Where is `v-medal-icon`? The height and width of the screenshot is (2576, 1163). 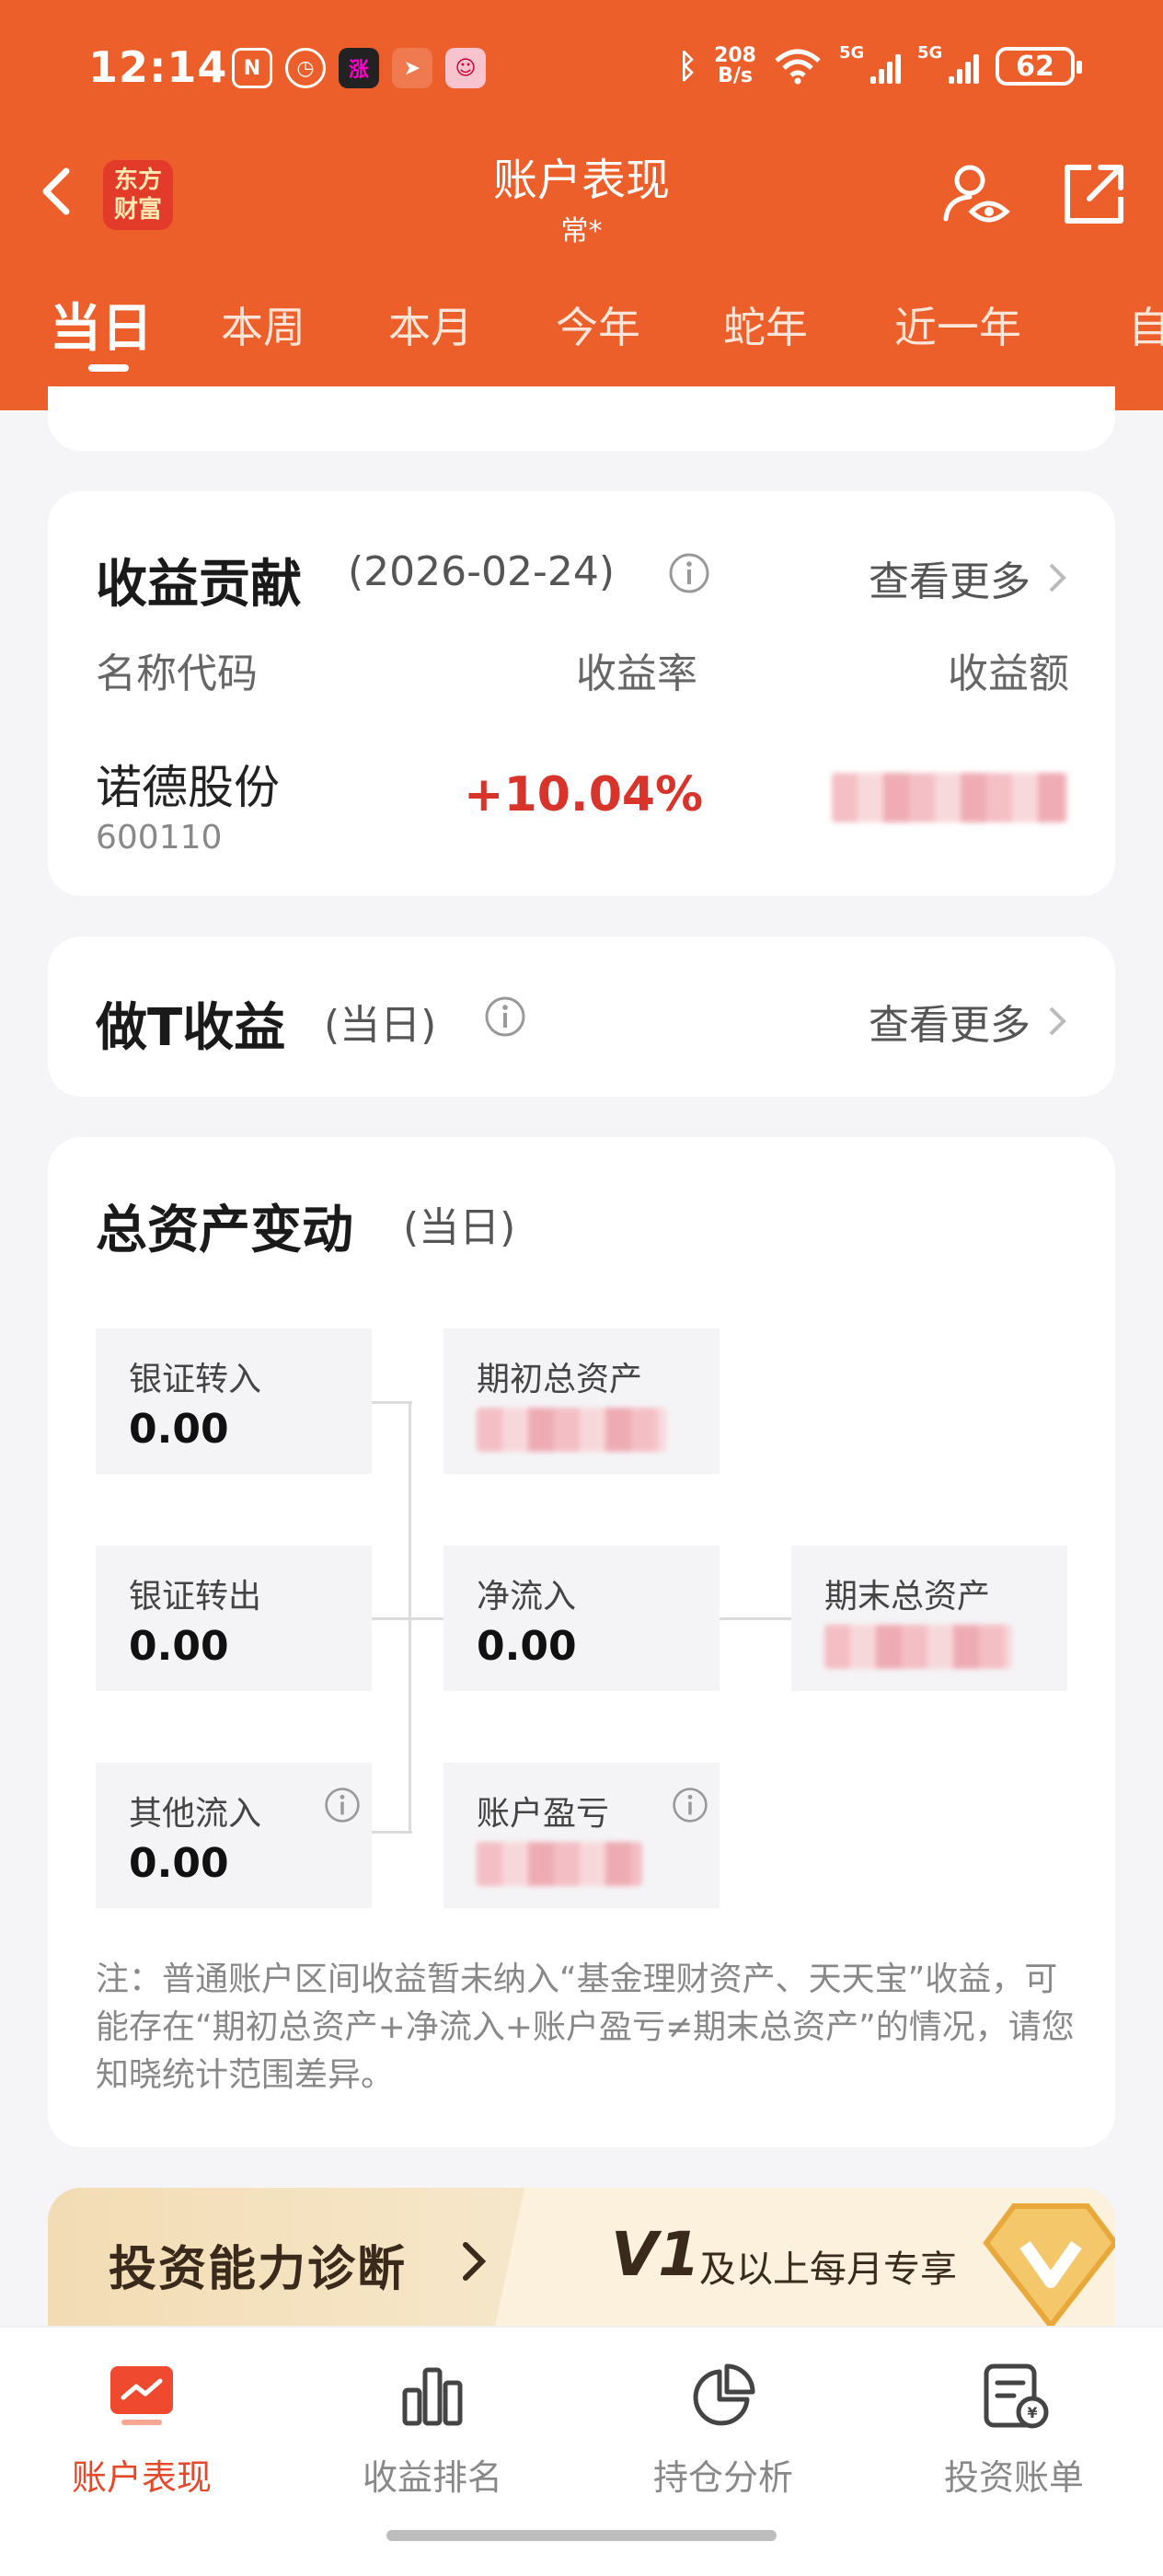 v-medal-icon is located at coordinates (1049, 2264).